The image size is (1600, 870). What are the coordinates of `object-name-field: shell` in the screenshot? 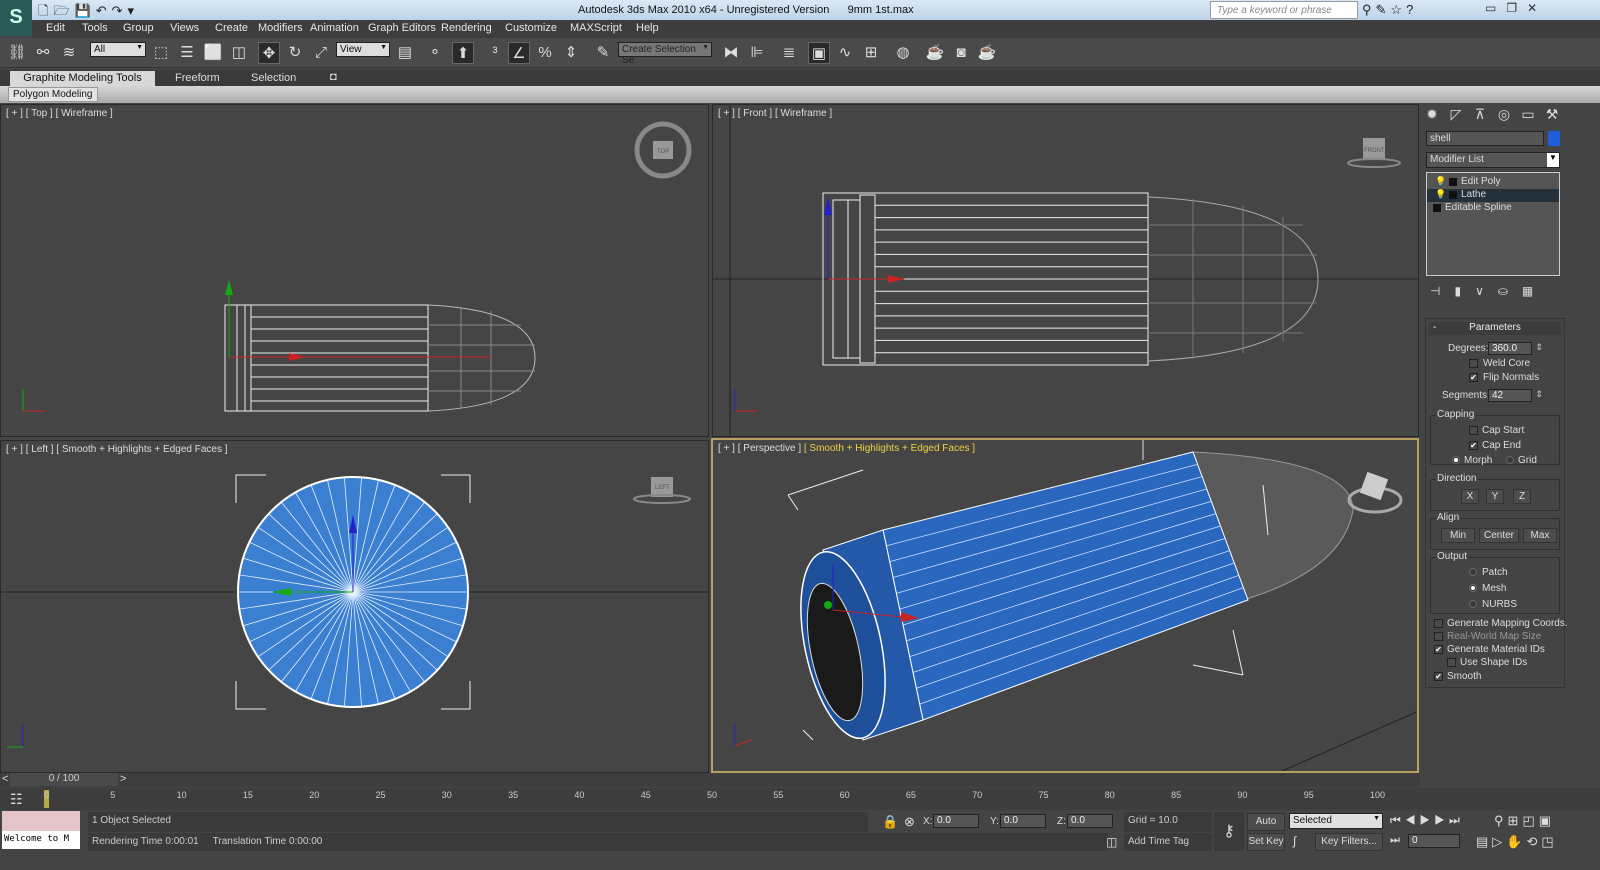 It's located at (1485, 138).